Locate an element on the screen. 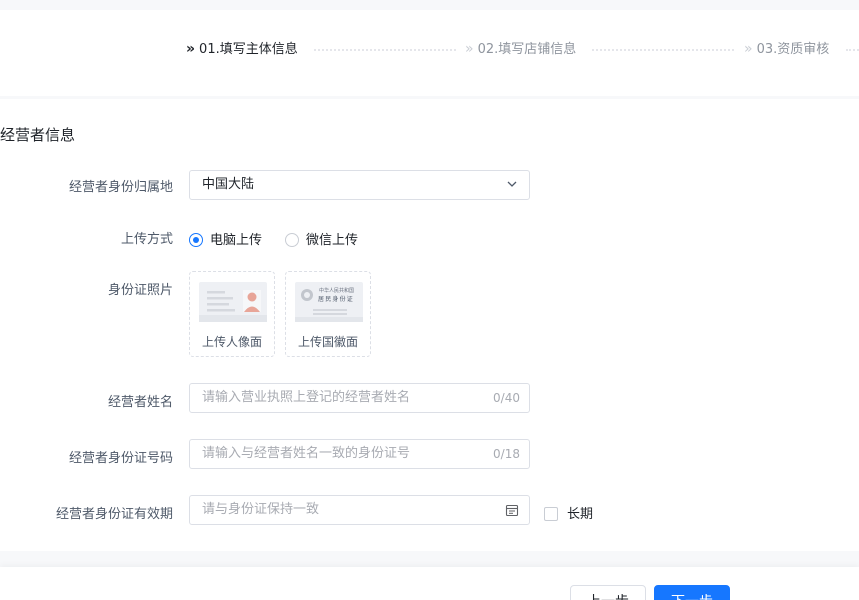  radio-computer-upload: 电脑上传 is located at coordinates (225, 238).